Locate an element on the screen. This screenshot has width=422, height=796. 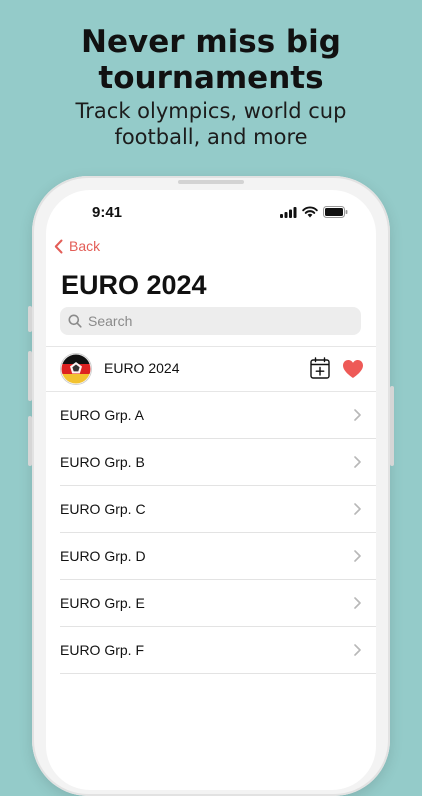
headline-text: Never miss big tournaments is located at coordinates (211, 60).